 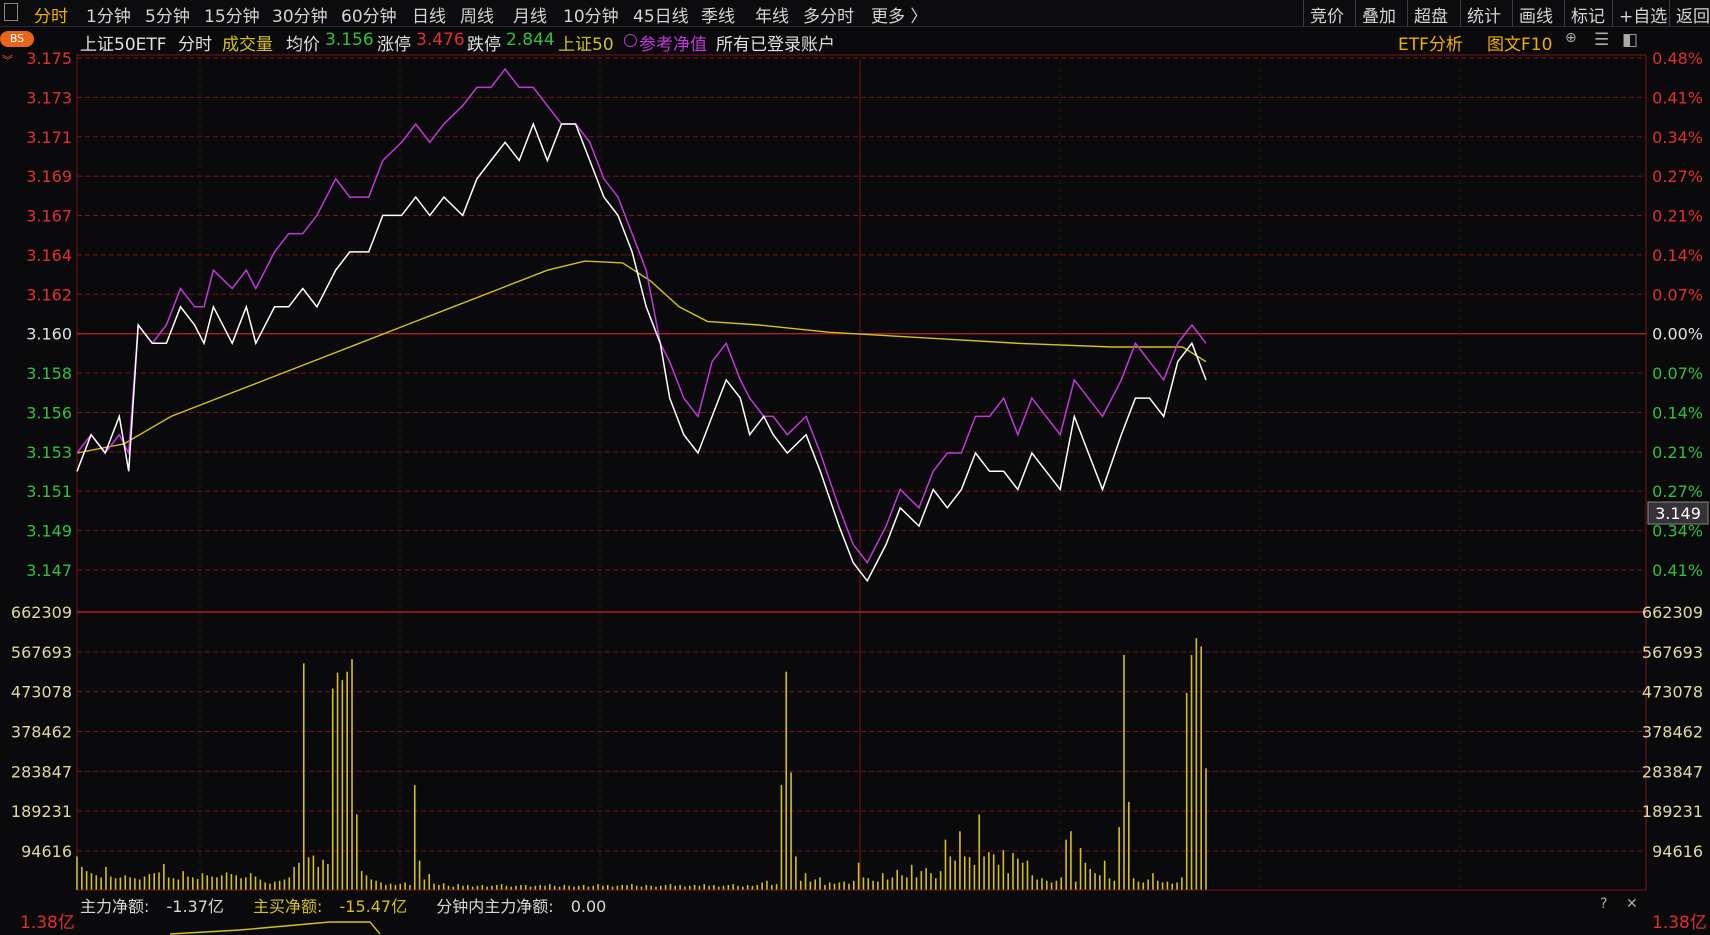 I want to click on close-icon: ✕, so click(x=1632, y=904).